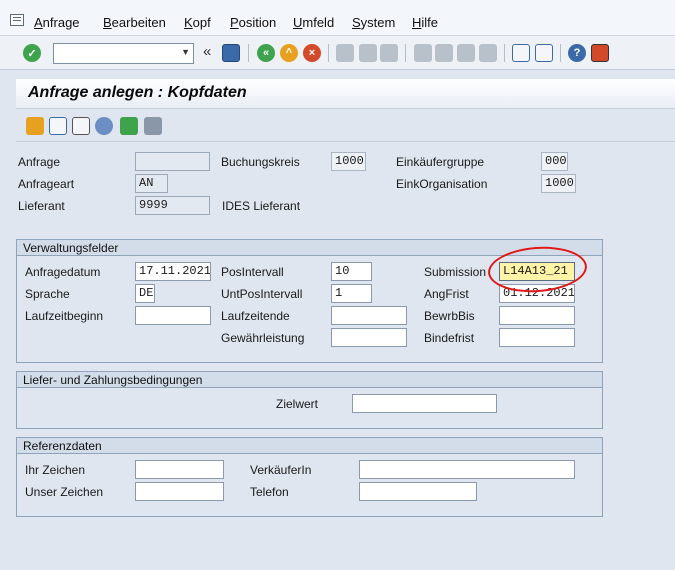 The image size is (675, 570). I want to click on find-next-icon, so click(389, 53).